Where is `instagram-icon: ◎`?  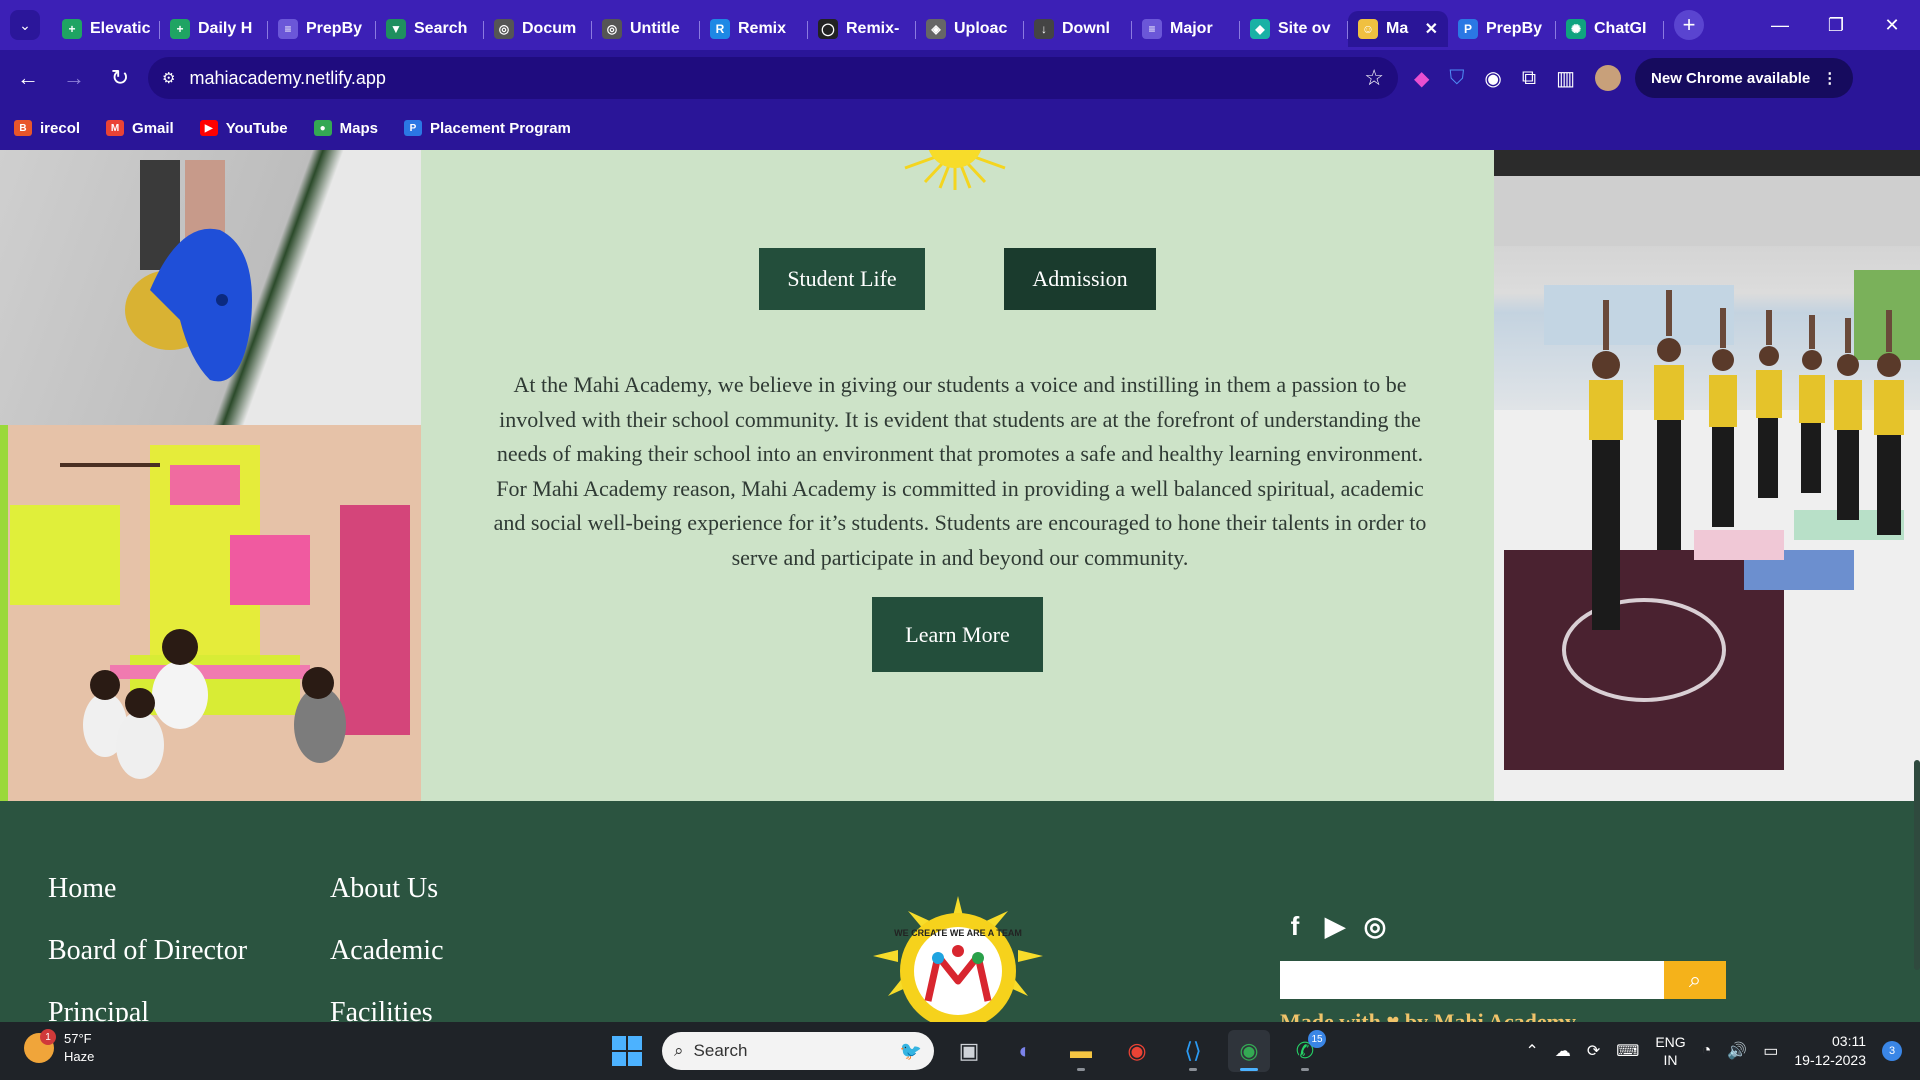 instagram-icon: ◎ is located at coordinates (1375, 926).